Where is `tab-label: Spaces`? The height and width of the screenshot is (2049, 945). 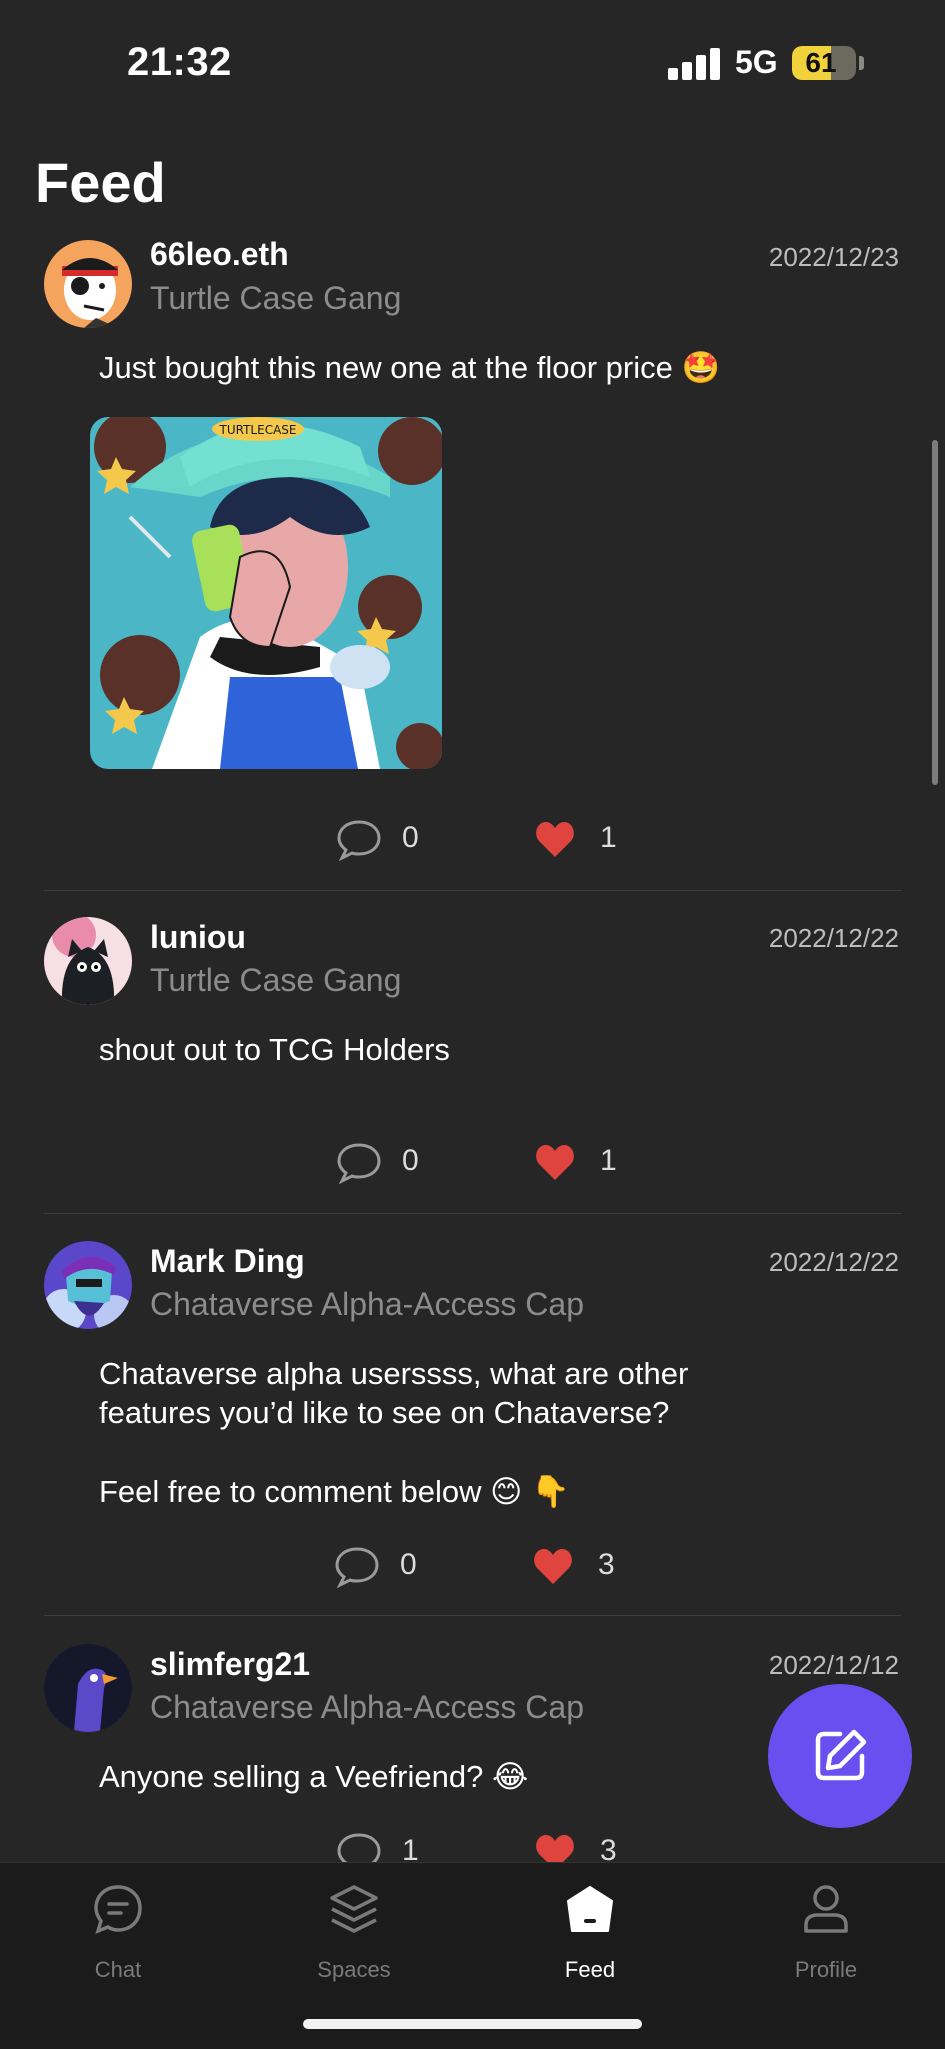 tab-label: Spaces is located at coordinates (354, 1969).